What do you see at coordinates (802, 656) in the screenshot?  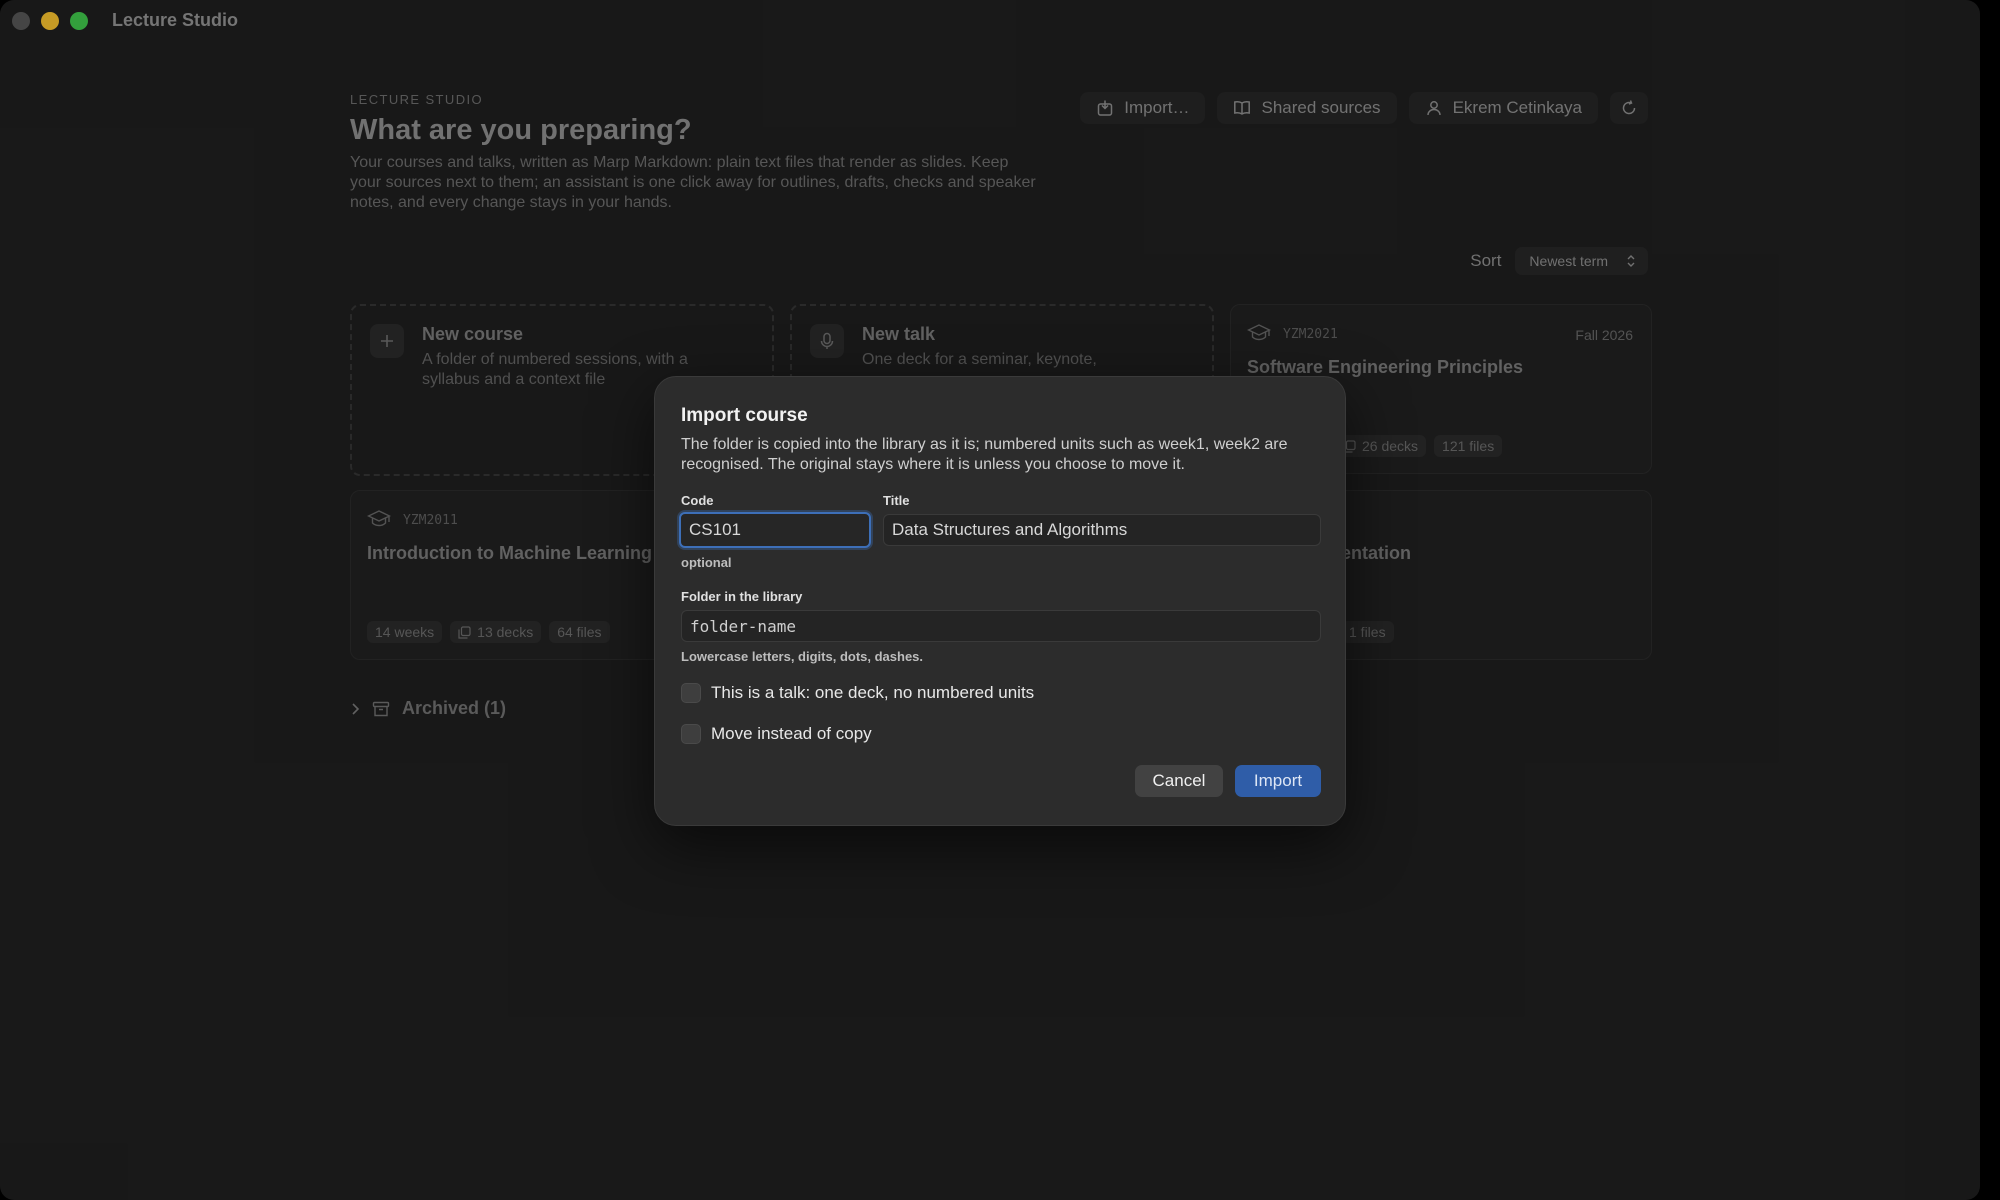 I see `folder-hint: Lowercase letters, digits, dots, dashes.` at bounding box center [802, 656].